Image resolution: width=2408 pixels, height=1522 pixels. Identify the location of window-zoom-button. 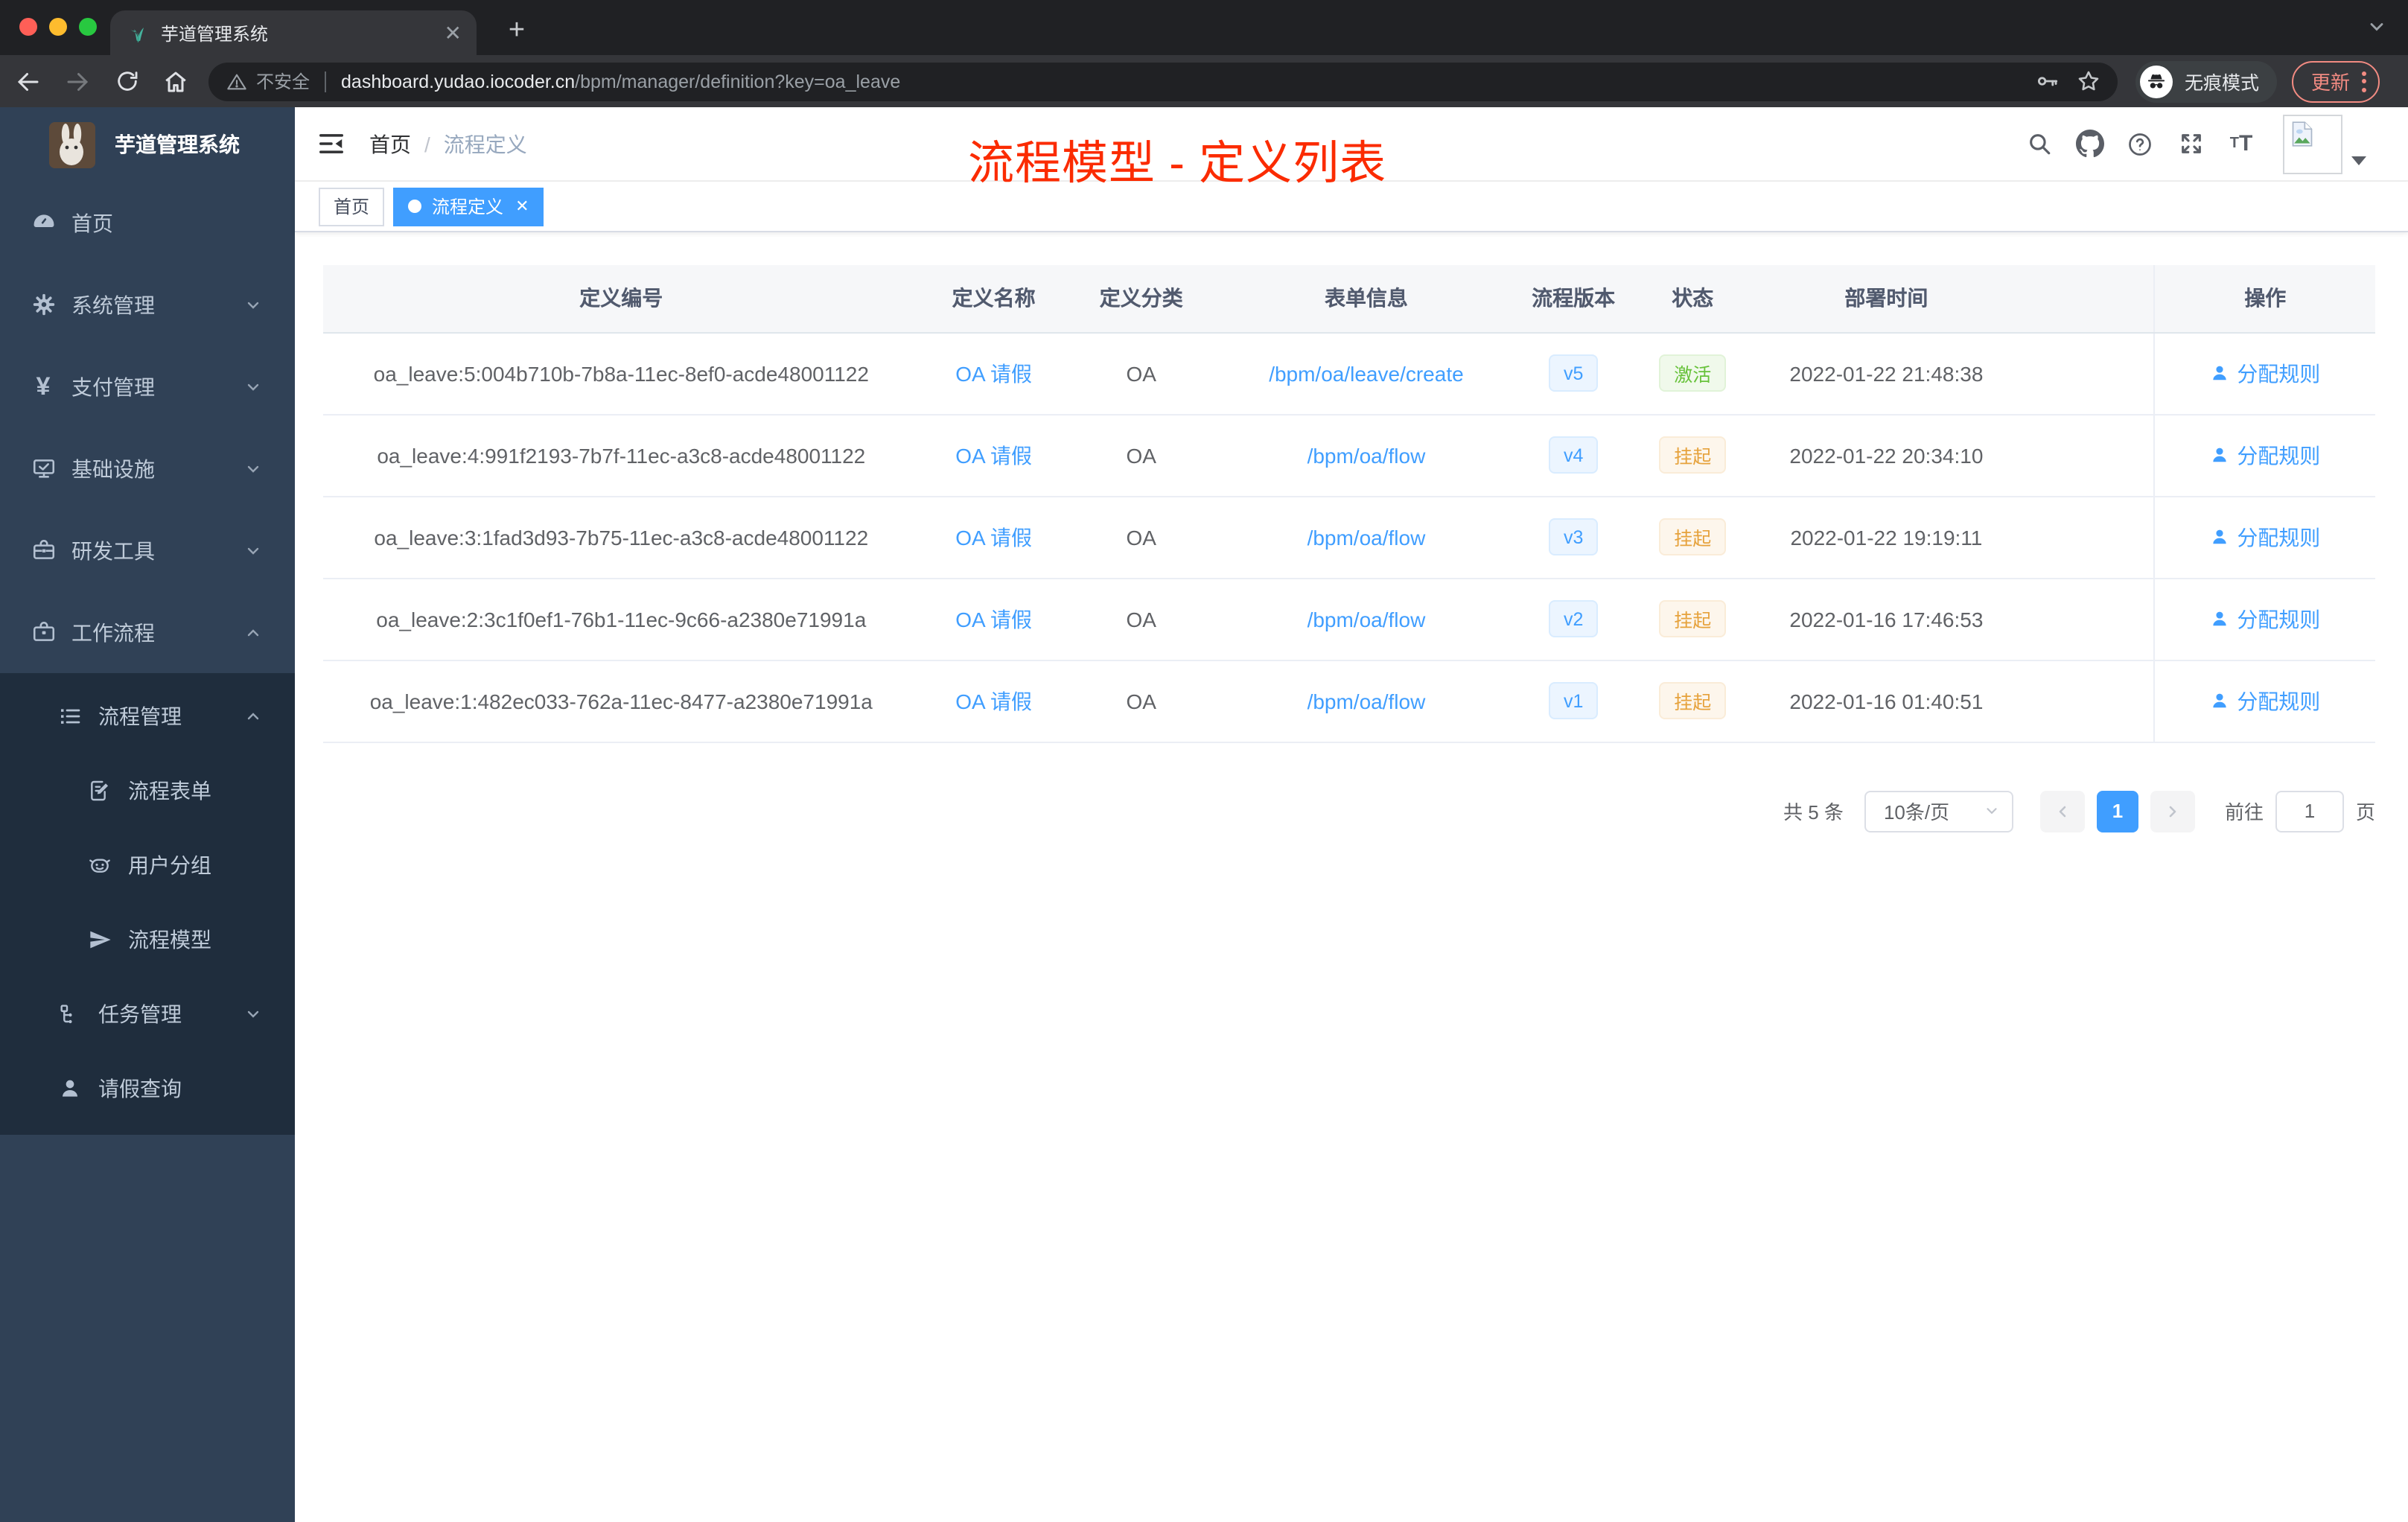
(88, 27).